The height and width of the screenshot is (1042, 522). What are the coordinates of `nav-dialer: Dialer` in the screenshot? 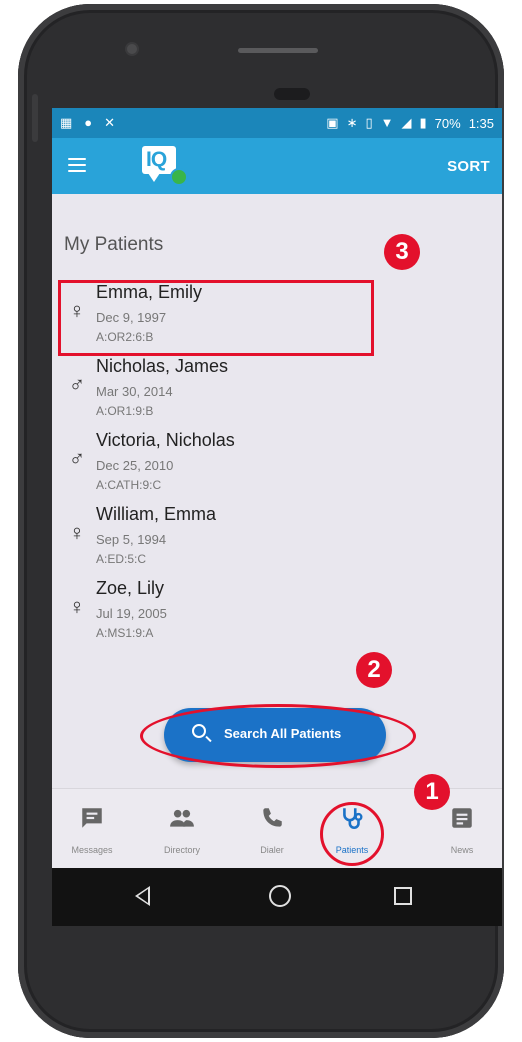 It's located at (272, 828).